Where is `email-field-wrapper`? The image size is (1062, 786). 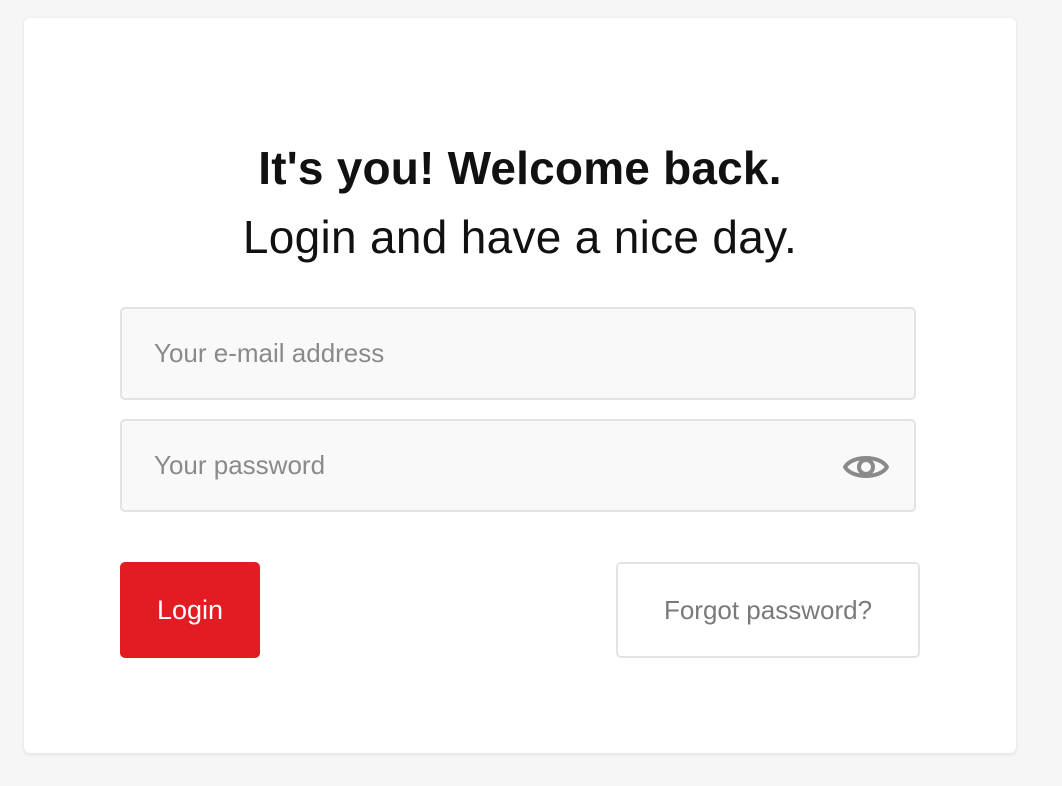
email-field-wrapper is located at coordinates (518, 353).